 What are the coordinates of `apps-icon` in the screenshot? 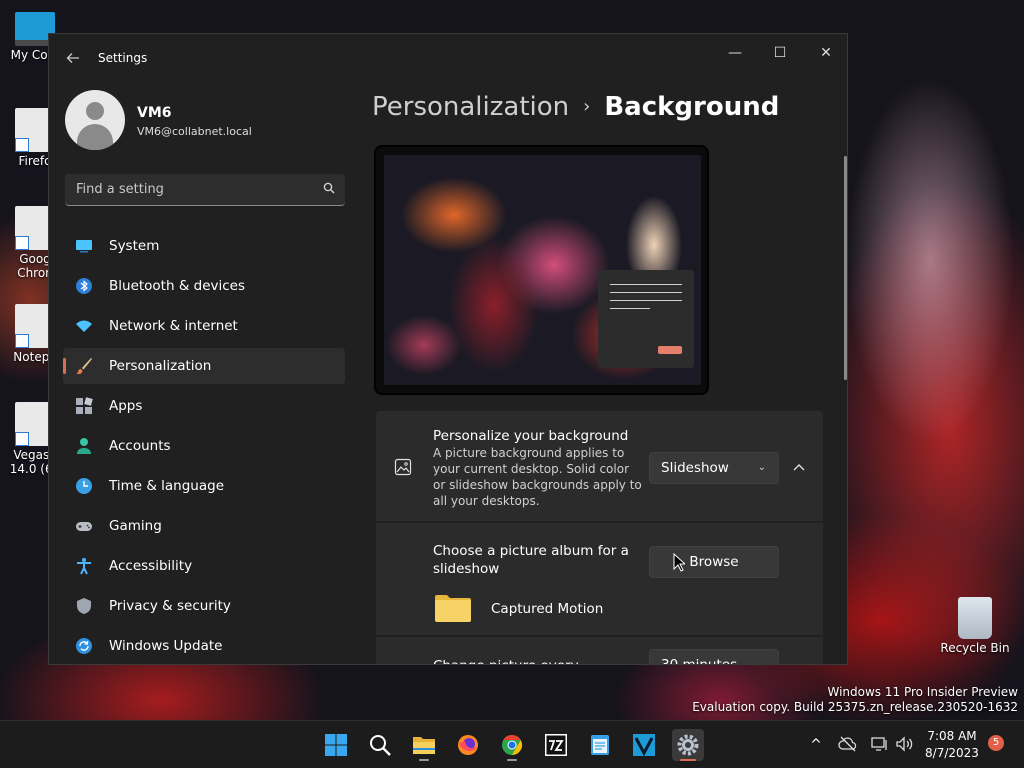 It's located at (84, 405).